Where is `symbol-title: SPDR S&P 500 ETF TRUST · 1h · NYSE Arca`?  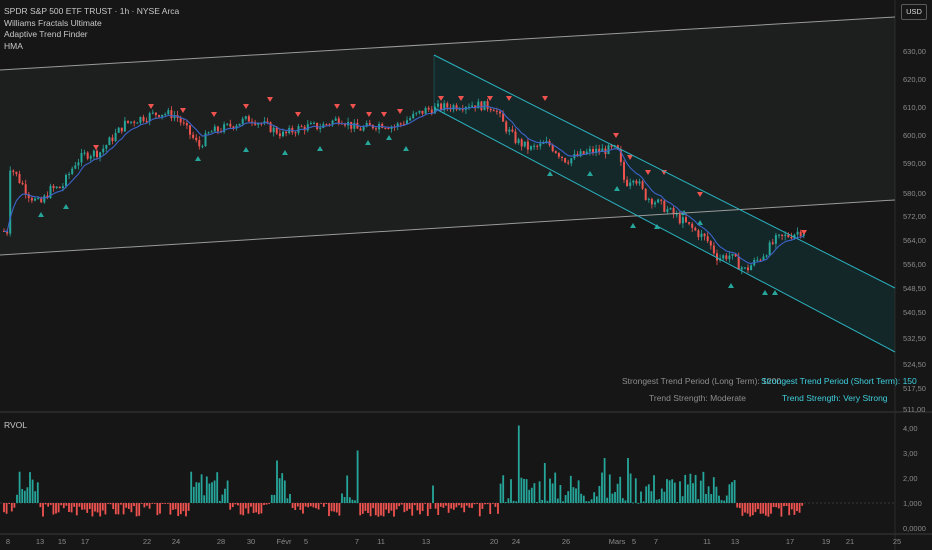
symbol-title: SPDR S&P 500 ETF TRUST · 1h · NYSE Arca is located at coordinates (91, 12).